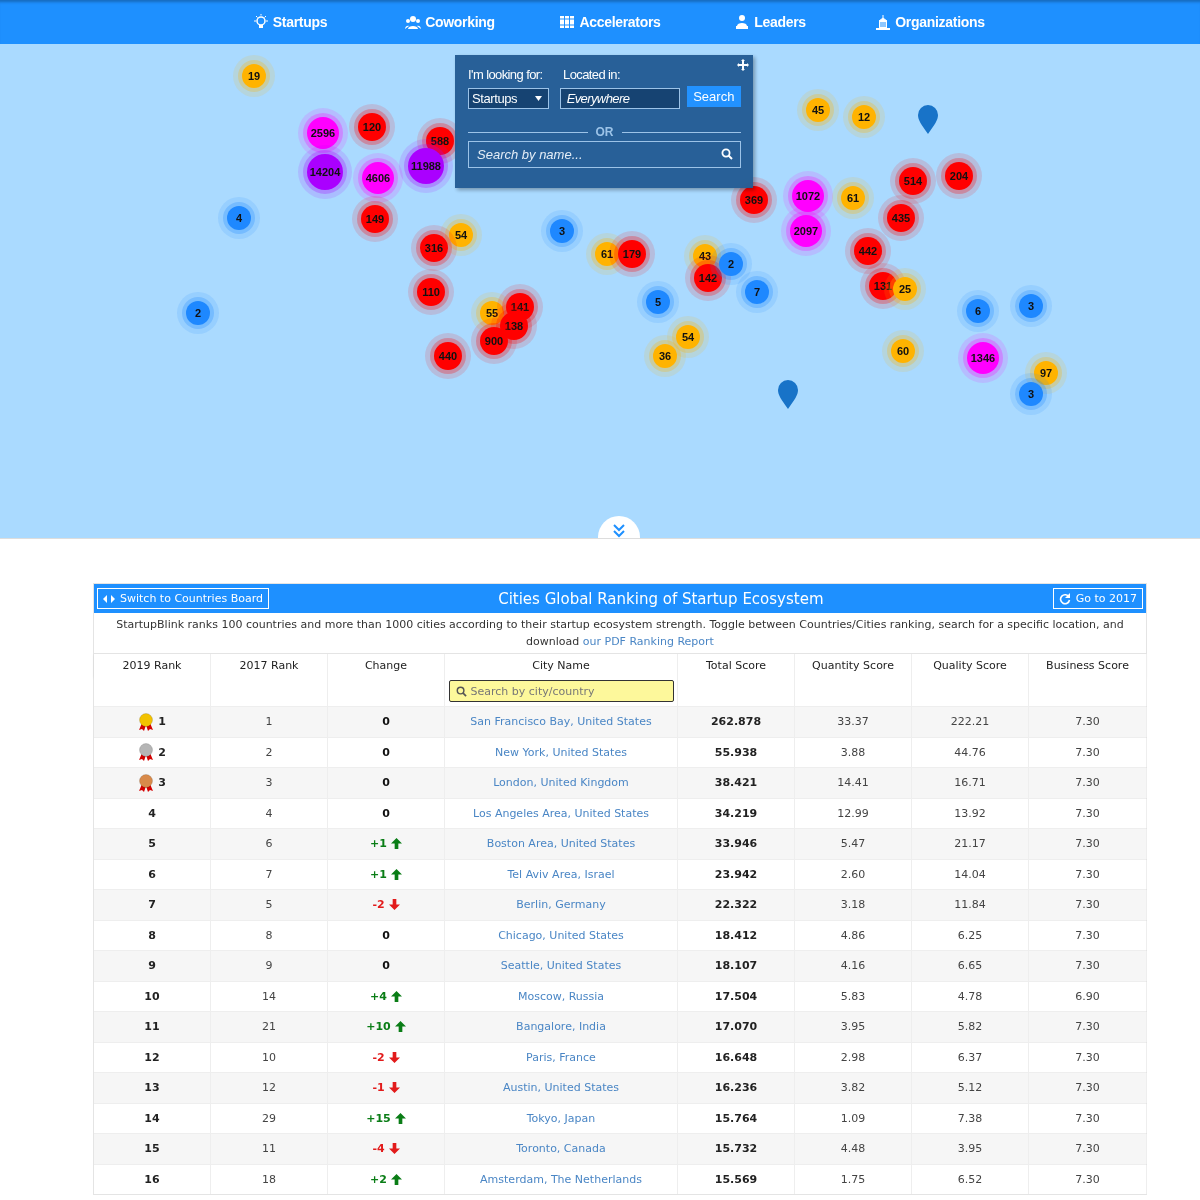 The width and height of the screenshot is (1200, 1200). Describe the element at coordinates (736, 1149) in the screenshot. I see `table-cell: 15.732` at that location.